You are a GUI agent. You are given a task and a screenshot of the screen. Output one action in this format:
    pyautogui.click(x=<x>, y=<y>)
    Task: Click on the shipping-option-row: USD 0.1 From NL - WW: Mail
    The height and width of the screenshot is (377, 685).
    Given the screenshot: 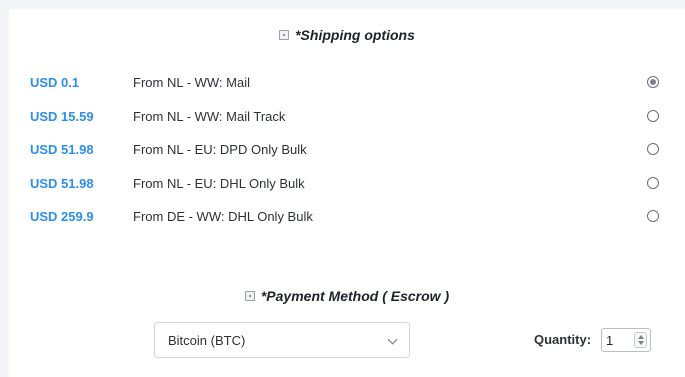 What is the action you would take?
    pyautogui.click(x=347, y=84)
    